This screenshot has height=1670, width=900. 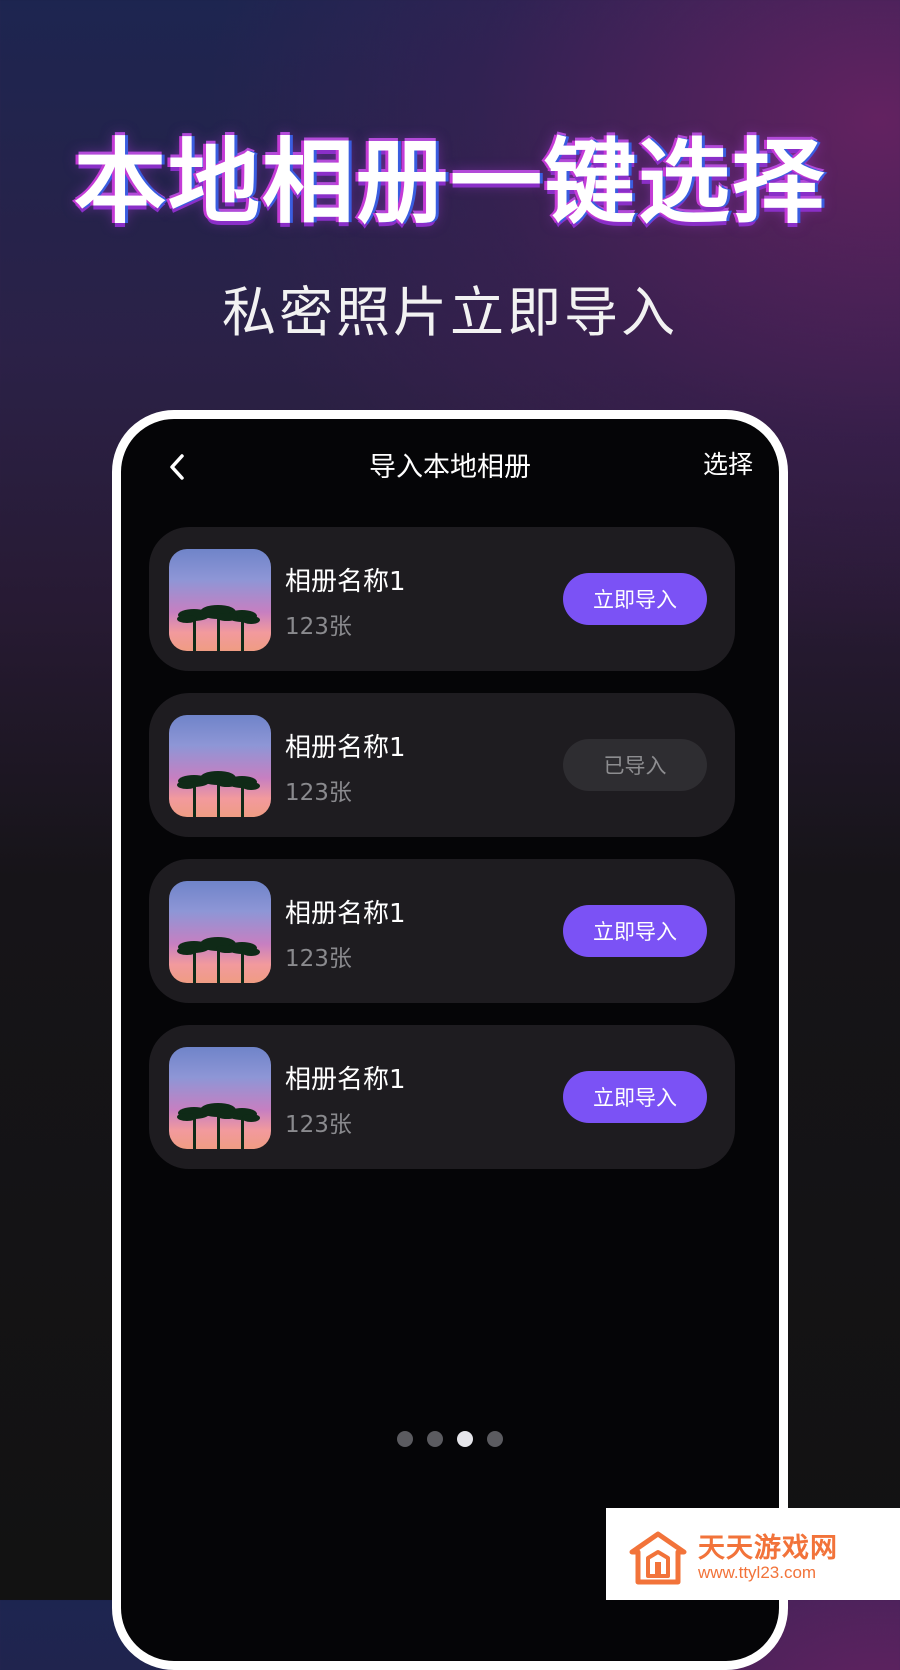 What do you see at coordinates (658, 1558) in the screenshot?
I see `house-logo-icon` at bounding box center [658, 1558].